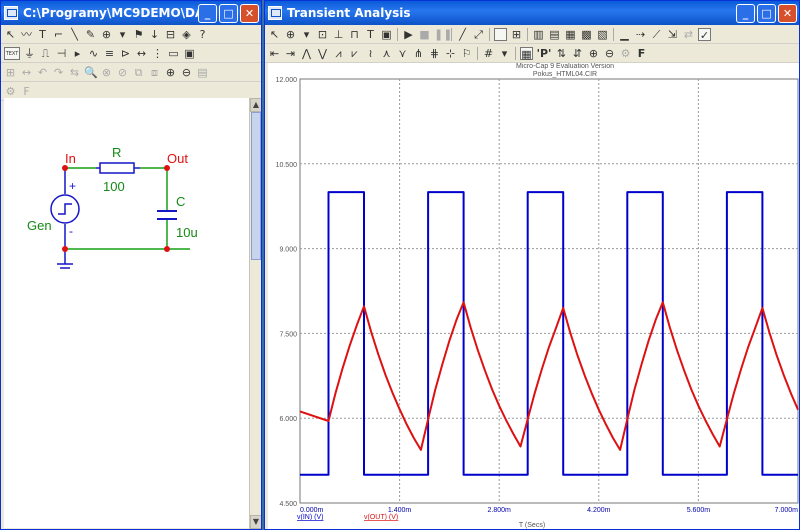 The height and width of the screenshot is (530, 800). I want to click on text-tool-button: TEXT, so click(12, 53).